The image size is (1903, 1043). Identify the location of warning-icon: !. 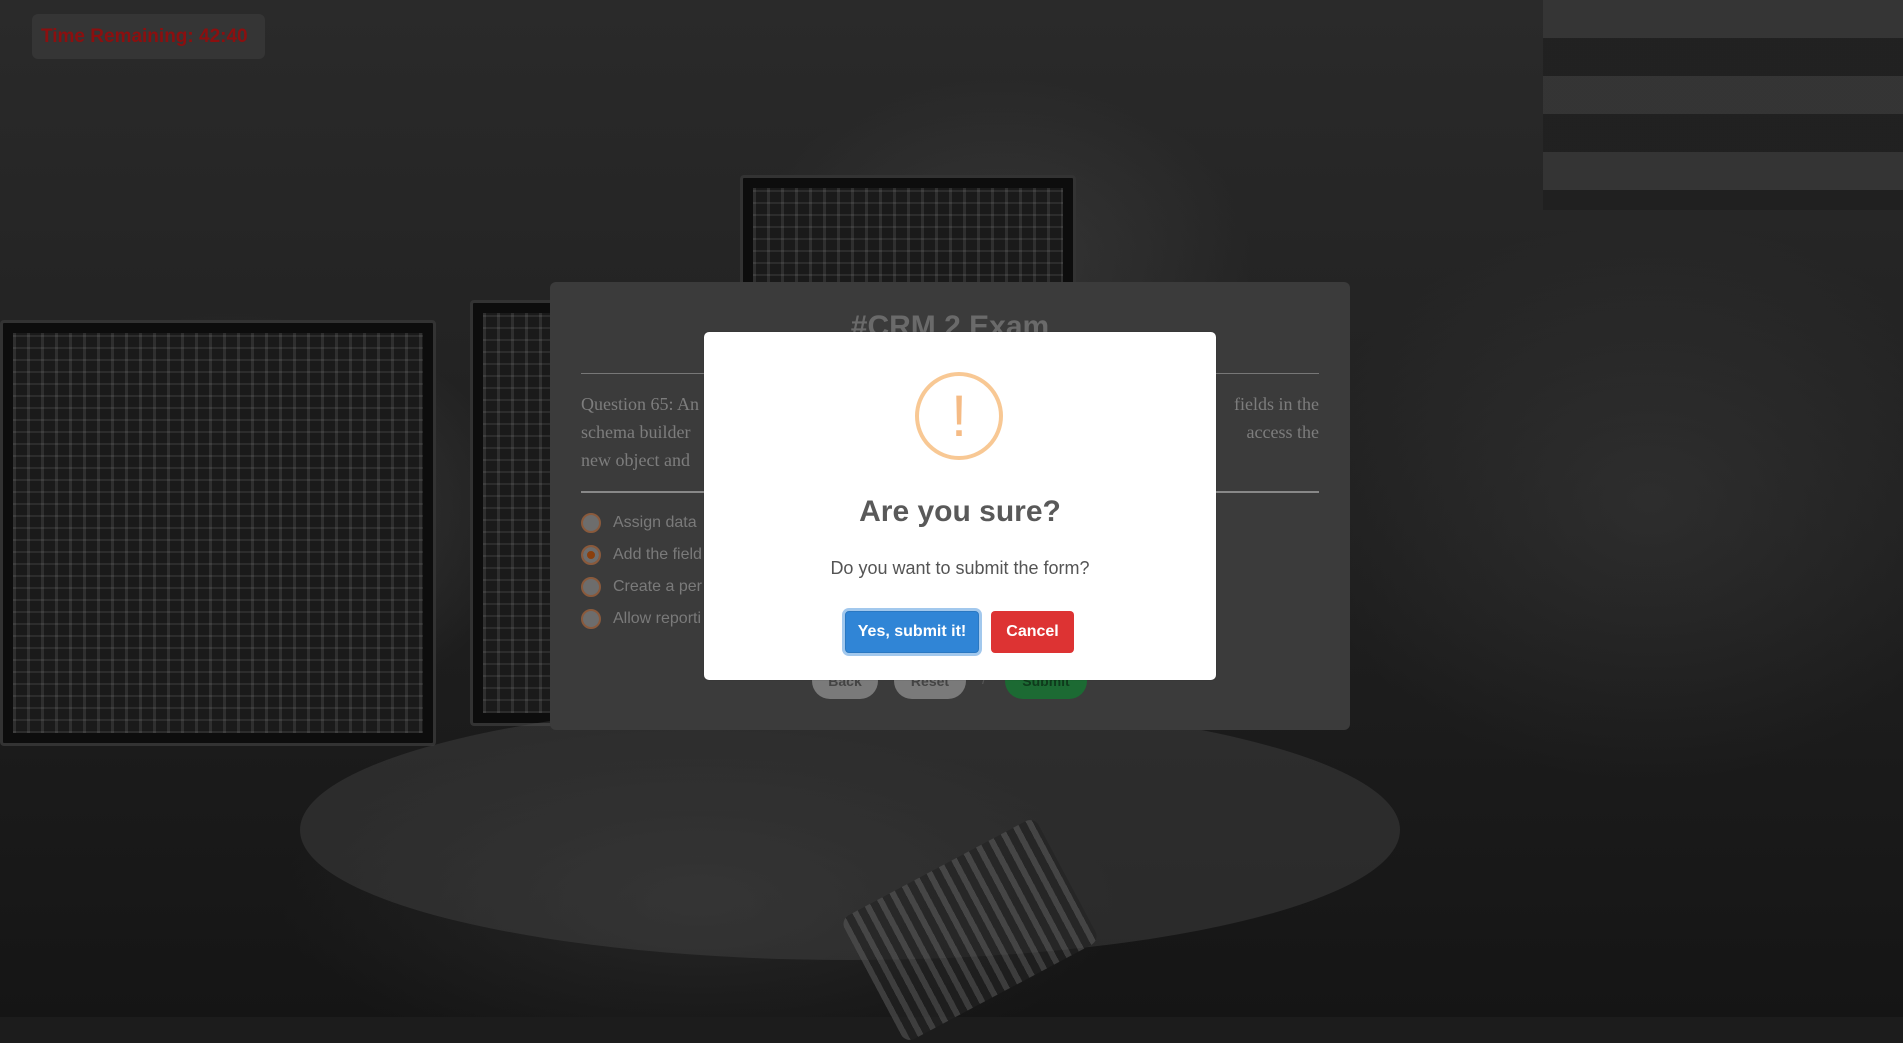
(959, 416).